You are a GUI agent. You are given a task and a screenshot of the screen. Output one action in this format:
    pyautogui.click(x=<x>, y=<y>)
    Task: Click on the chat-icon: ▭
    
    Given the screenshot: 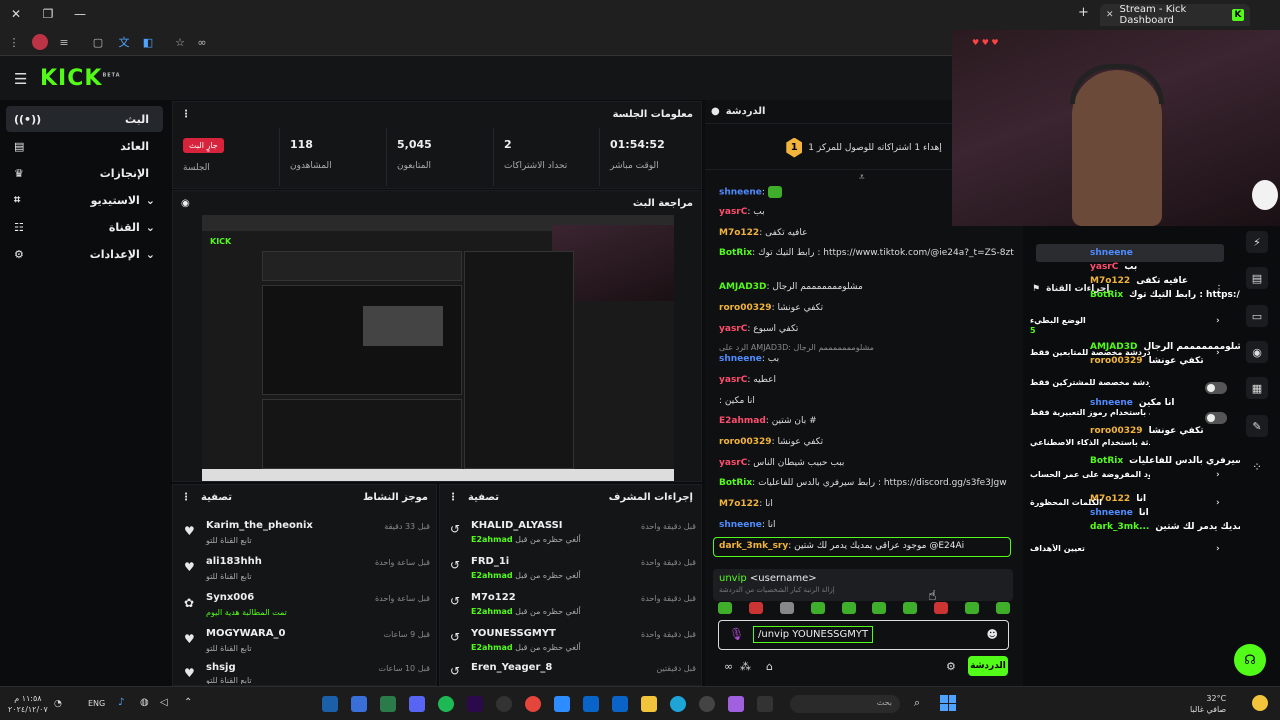 What is the action you would take?
    pyautogui.click(x=1257, y=316)
    